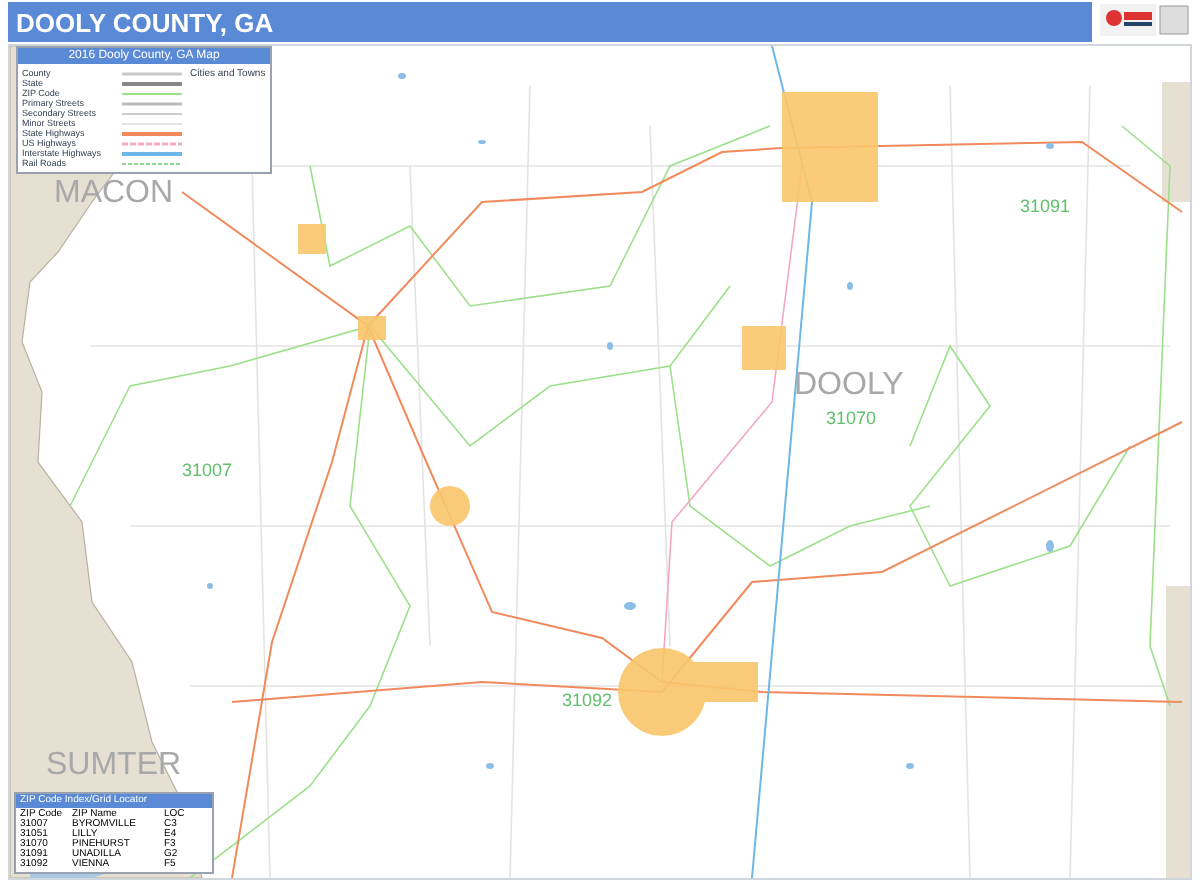  What do you see at coordinates (207, 471) in the screenshot?
I see `zip-code-label: 31007` at bounding box center [207, 471].